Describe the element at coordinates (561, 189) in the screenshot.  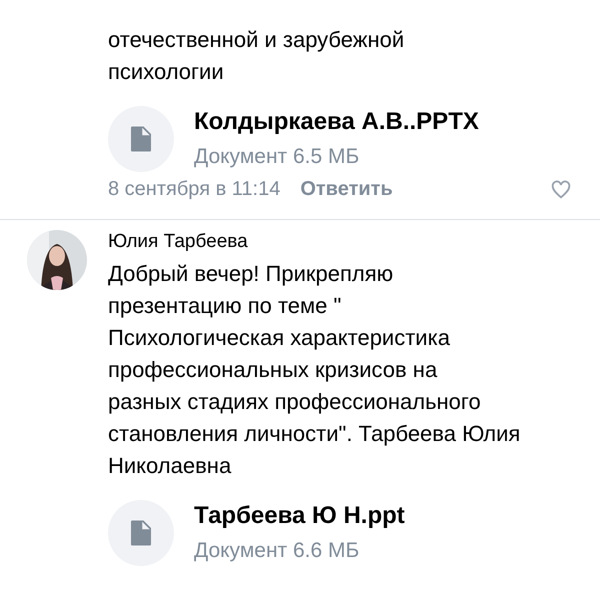
I see `heart-icon` at that location.